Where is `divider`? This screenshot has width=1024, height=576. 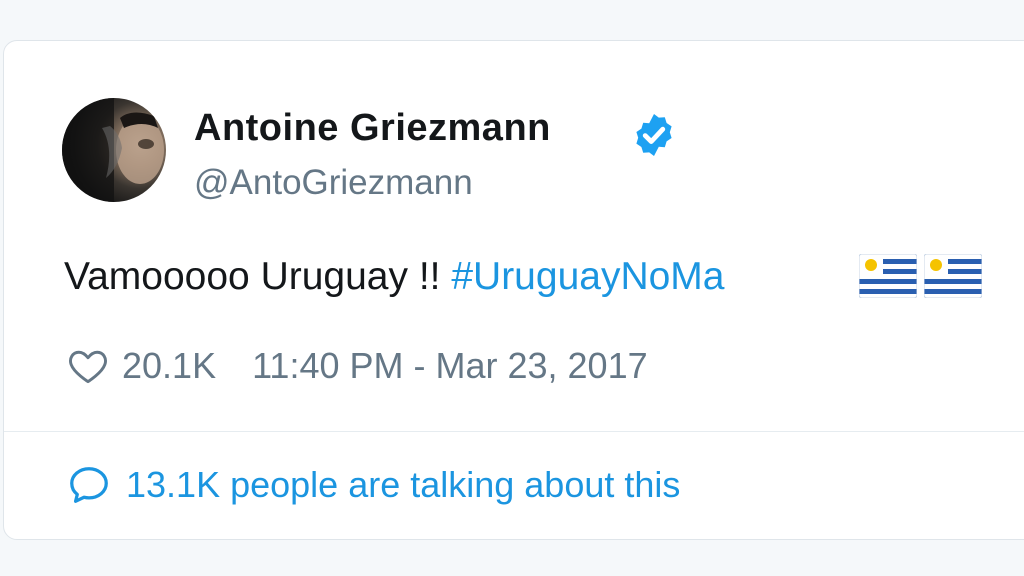
divider is located at coordinates (514, 431).